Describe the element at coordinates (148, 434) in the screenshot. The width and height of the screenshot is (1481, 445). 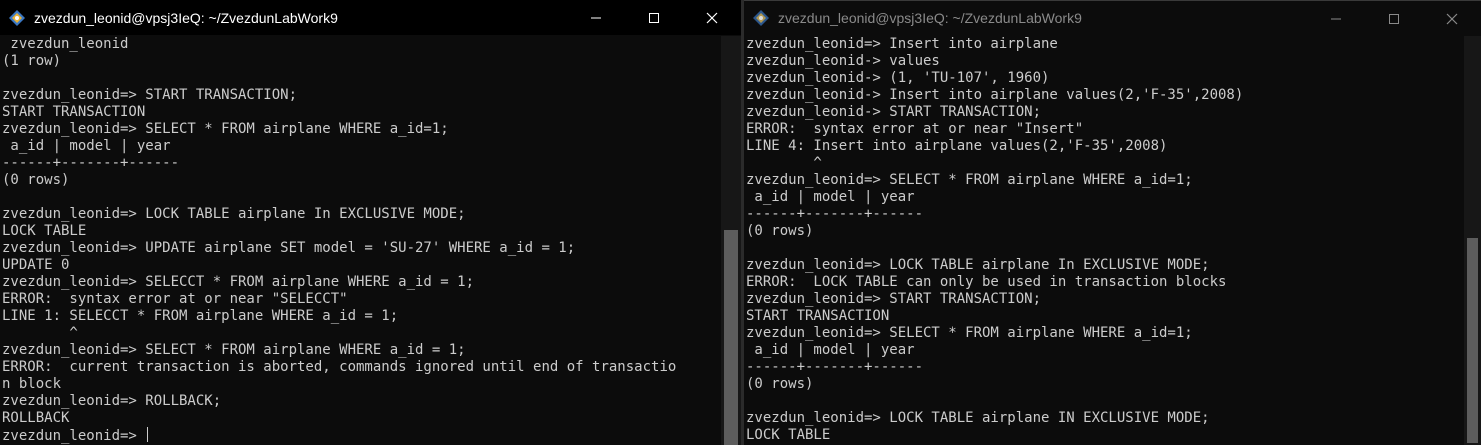
I see `text-cursor` at that location.